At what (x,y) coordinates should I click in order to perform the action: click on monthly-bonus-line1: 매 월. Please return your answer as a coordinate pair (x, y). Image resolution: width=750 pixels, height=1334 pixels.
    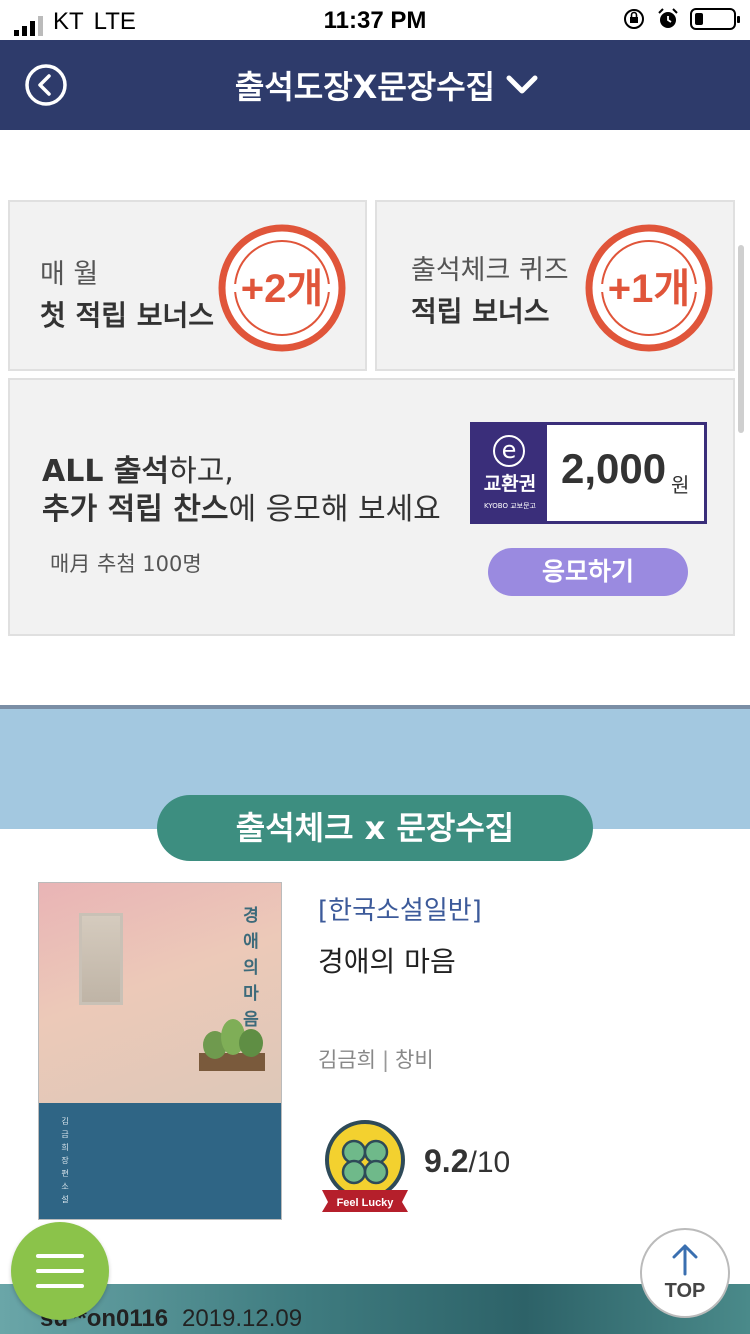
    Looking at the image, I should click on (69, 274).